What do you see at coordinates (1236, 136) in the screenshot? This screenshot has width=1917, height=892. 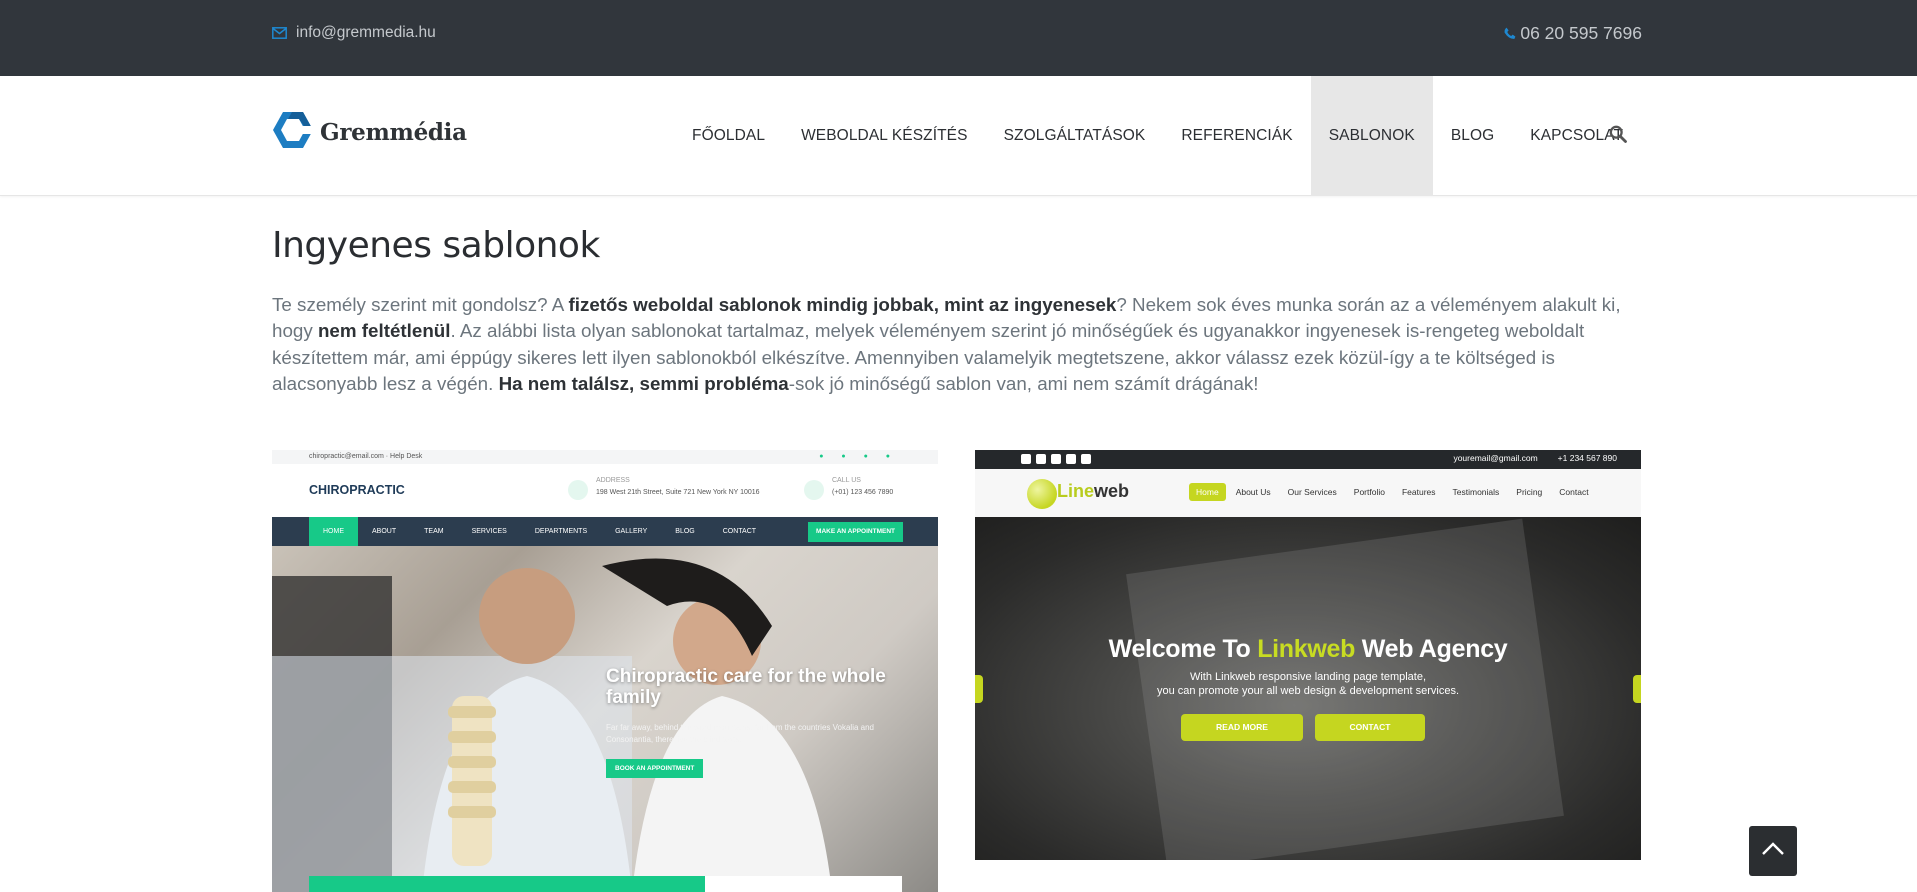 I see `nav-item-referenciak: REFERENCIÁK` at bounding box center [1236, 136].